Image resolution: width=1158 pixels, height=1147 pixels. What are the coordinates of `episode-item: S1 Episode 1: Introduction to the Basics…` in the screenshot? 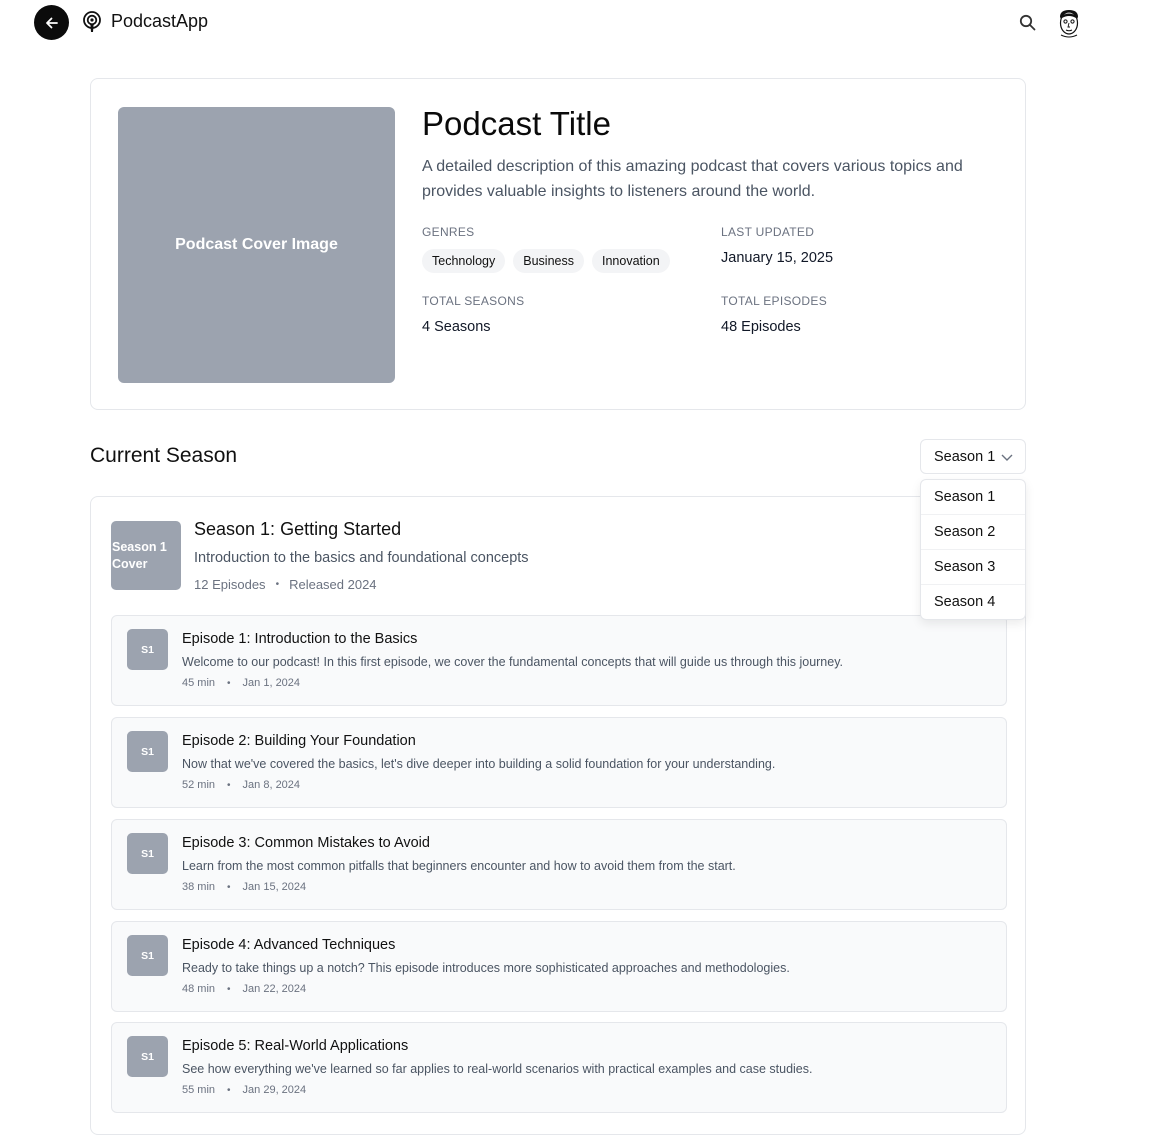 It's located at (559, 660).